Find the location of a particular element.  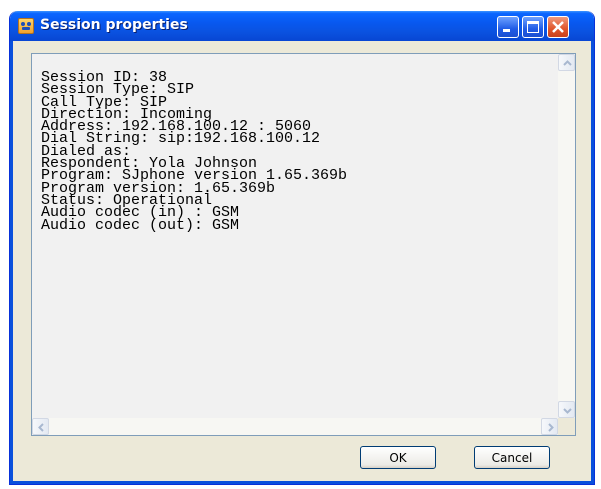

horizontal-scrollbar is located at coordinates (295, 426).